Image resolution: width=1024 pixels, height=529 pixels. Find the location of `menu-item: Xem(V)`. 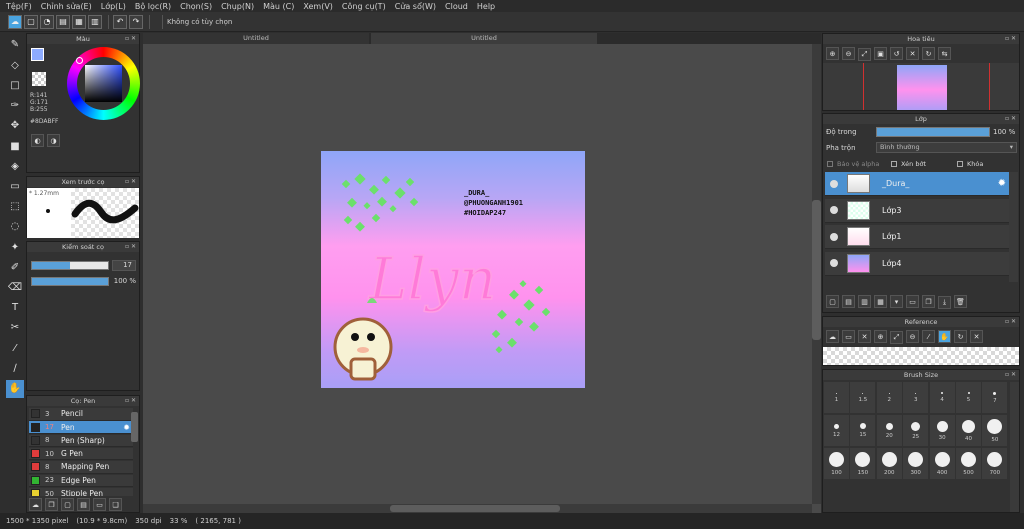

menu-item: Xem(V) is located at coordinates (318, 6).